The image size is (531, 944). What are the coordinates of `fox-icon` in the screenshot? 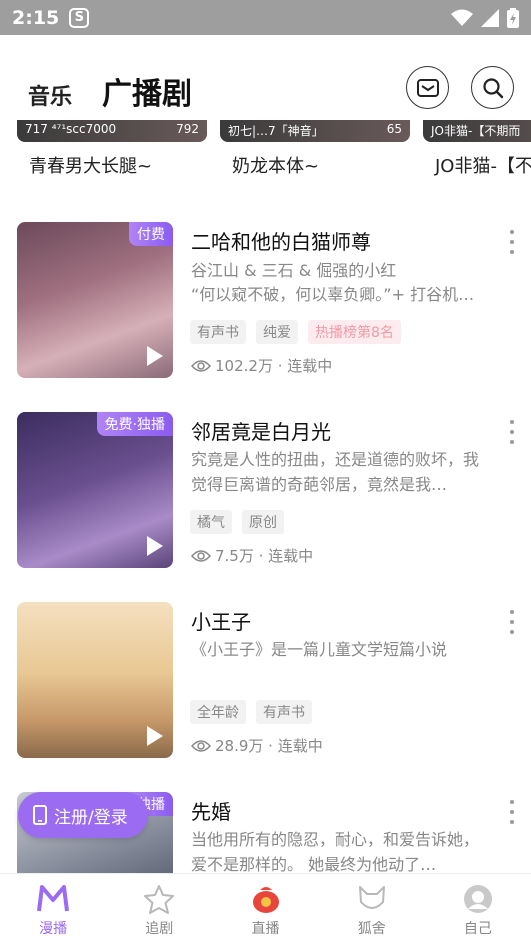 It's located at (371, 897).